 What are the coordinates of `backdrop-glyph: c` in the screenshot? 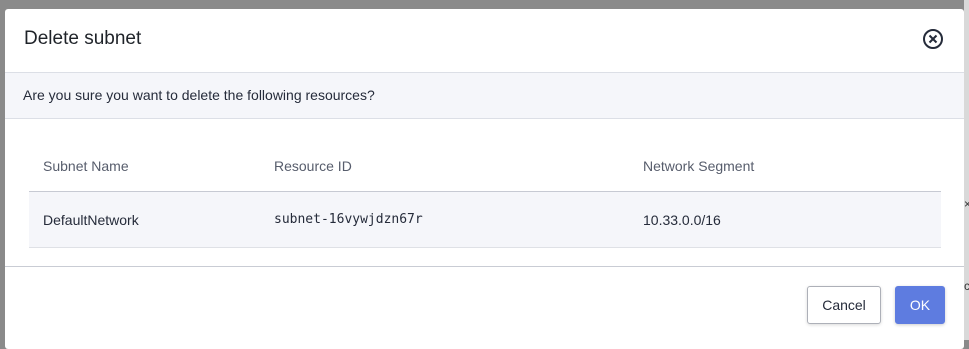 It's located at (966, 286).